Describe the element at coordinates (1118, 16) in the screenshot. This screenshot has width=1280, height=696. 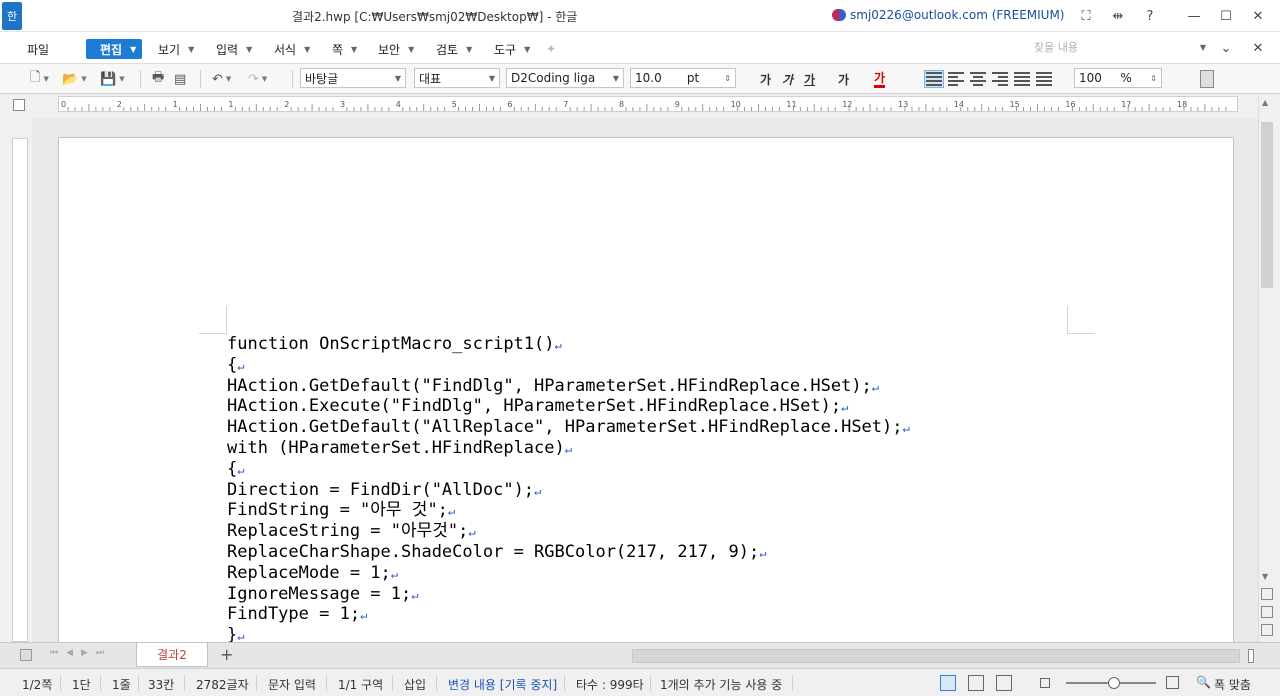
I see `resize-icon: ⇹` at that location.